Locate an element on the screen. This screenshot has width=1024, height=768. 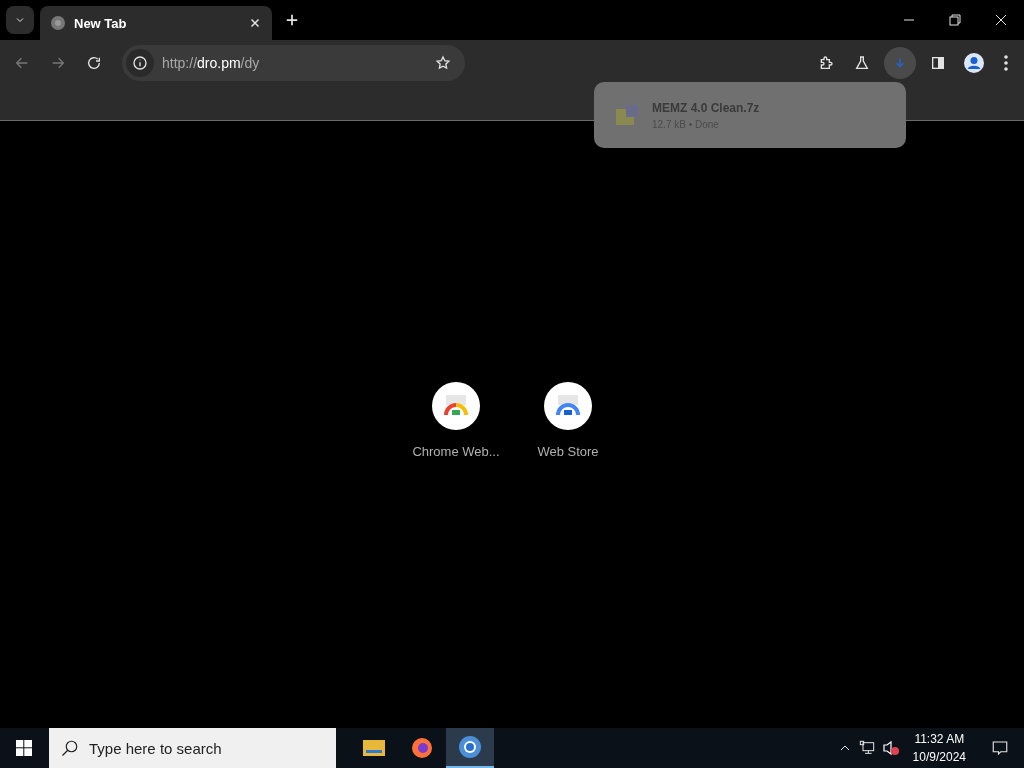
browser-circle-icon is located at coordinates (470, 747).